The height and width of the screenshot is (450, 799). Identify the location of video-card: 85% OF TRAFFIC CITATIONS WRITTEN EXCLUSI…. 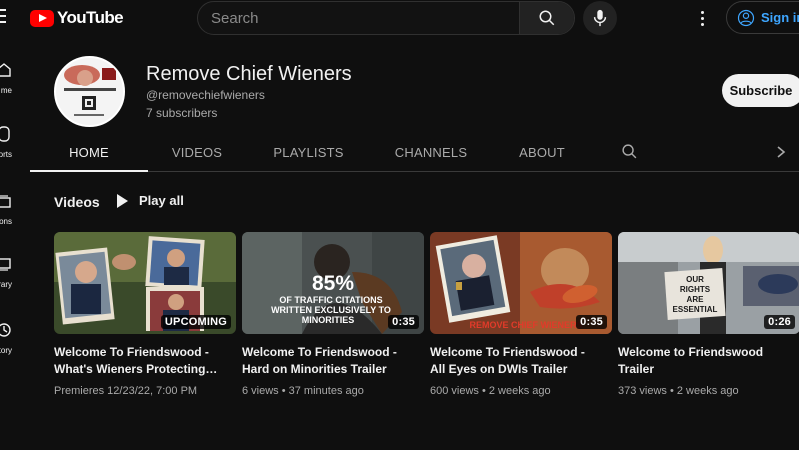
(333, 314).